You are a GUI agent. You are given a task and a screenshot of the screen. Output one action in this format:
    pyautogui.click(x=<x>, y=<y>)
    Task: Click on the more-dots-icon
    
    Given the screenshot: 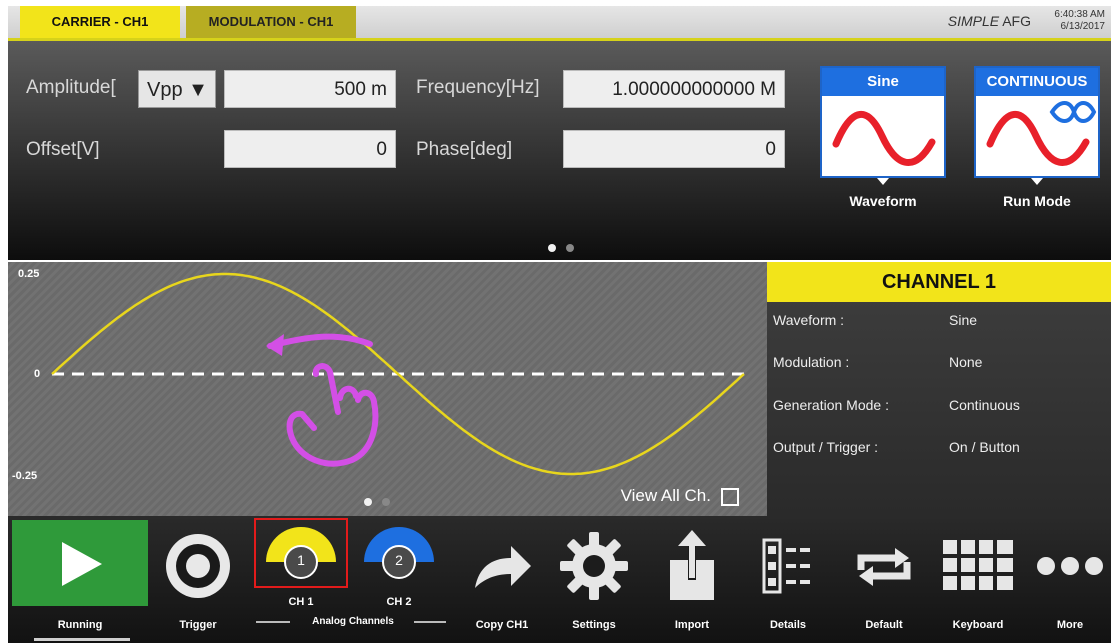 What is the action you would take?
    pyautogui.click(x=1070, y=566)
    